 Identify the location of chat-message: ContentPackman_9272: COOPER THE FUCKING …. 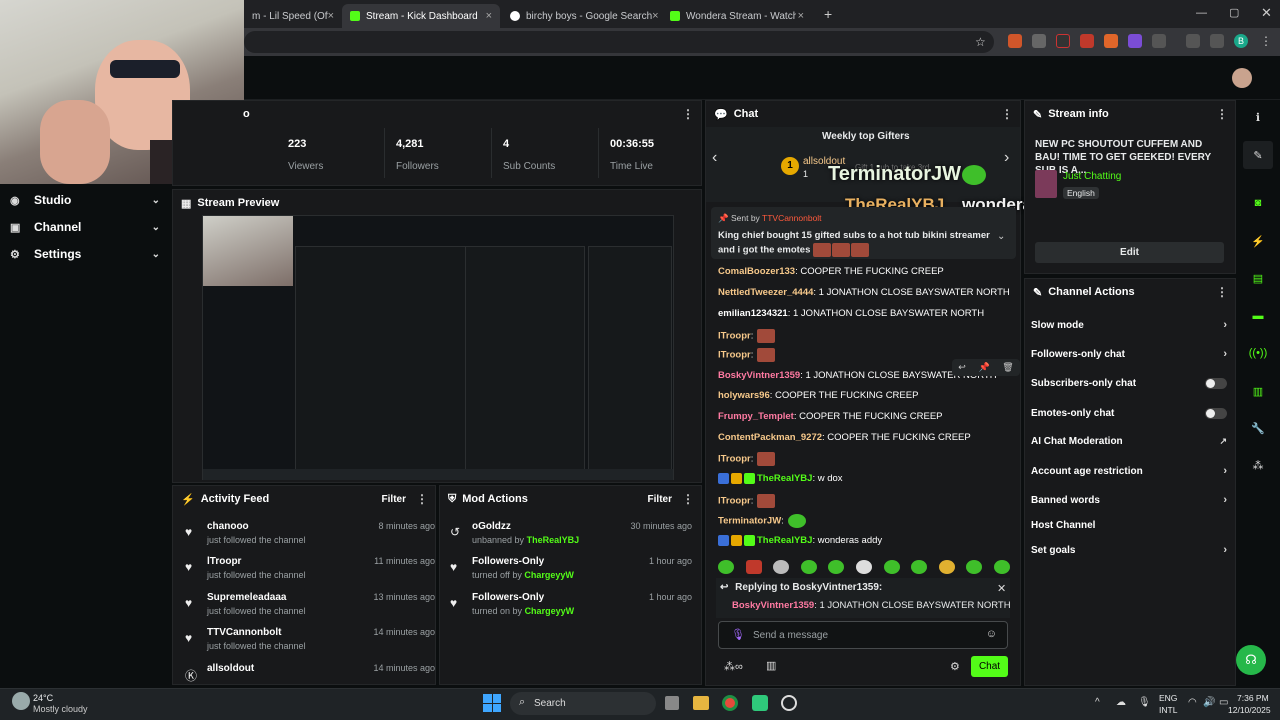
(844, 437).